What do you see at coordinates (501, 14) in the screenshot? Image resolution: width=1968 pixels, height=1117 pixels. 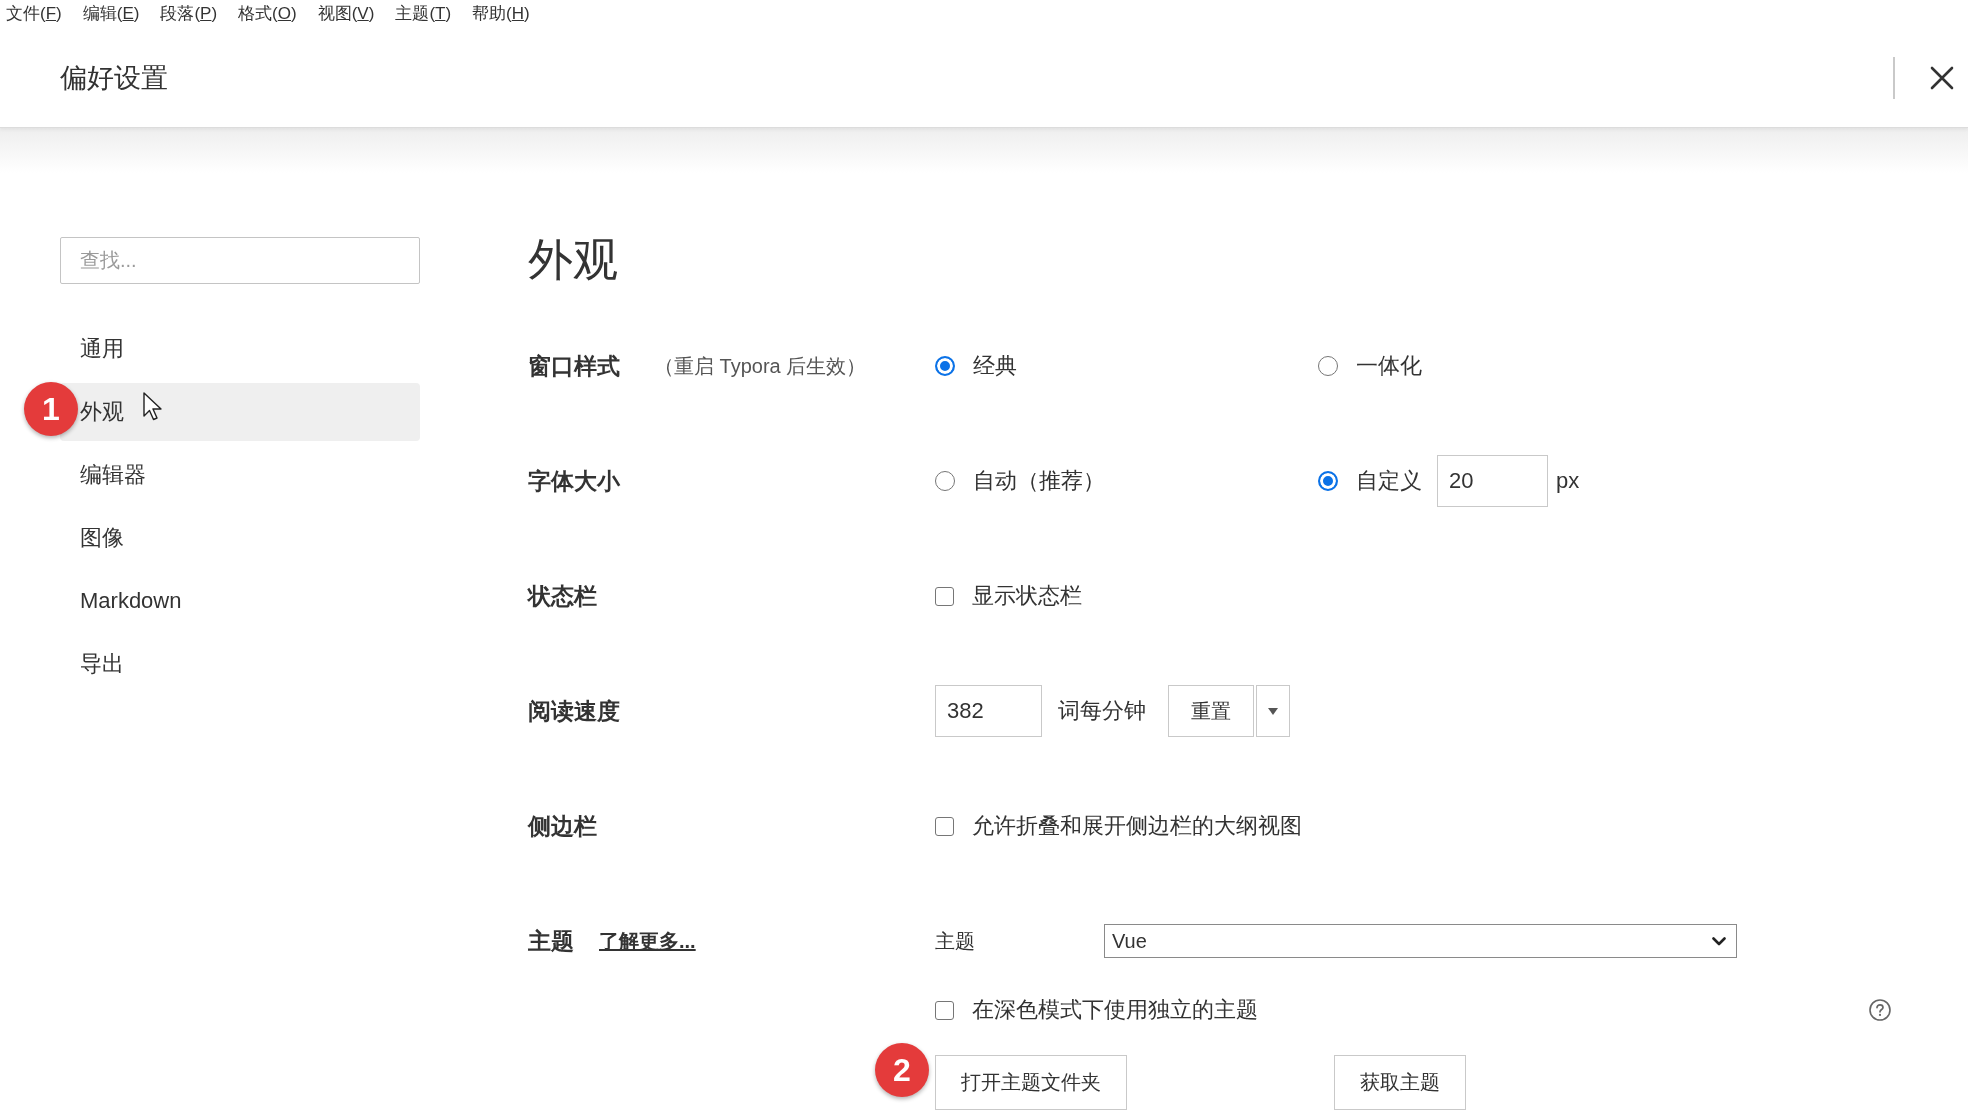 I see `menu-item: 帮助(H)` at bounding box center [501, 14].